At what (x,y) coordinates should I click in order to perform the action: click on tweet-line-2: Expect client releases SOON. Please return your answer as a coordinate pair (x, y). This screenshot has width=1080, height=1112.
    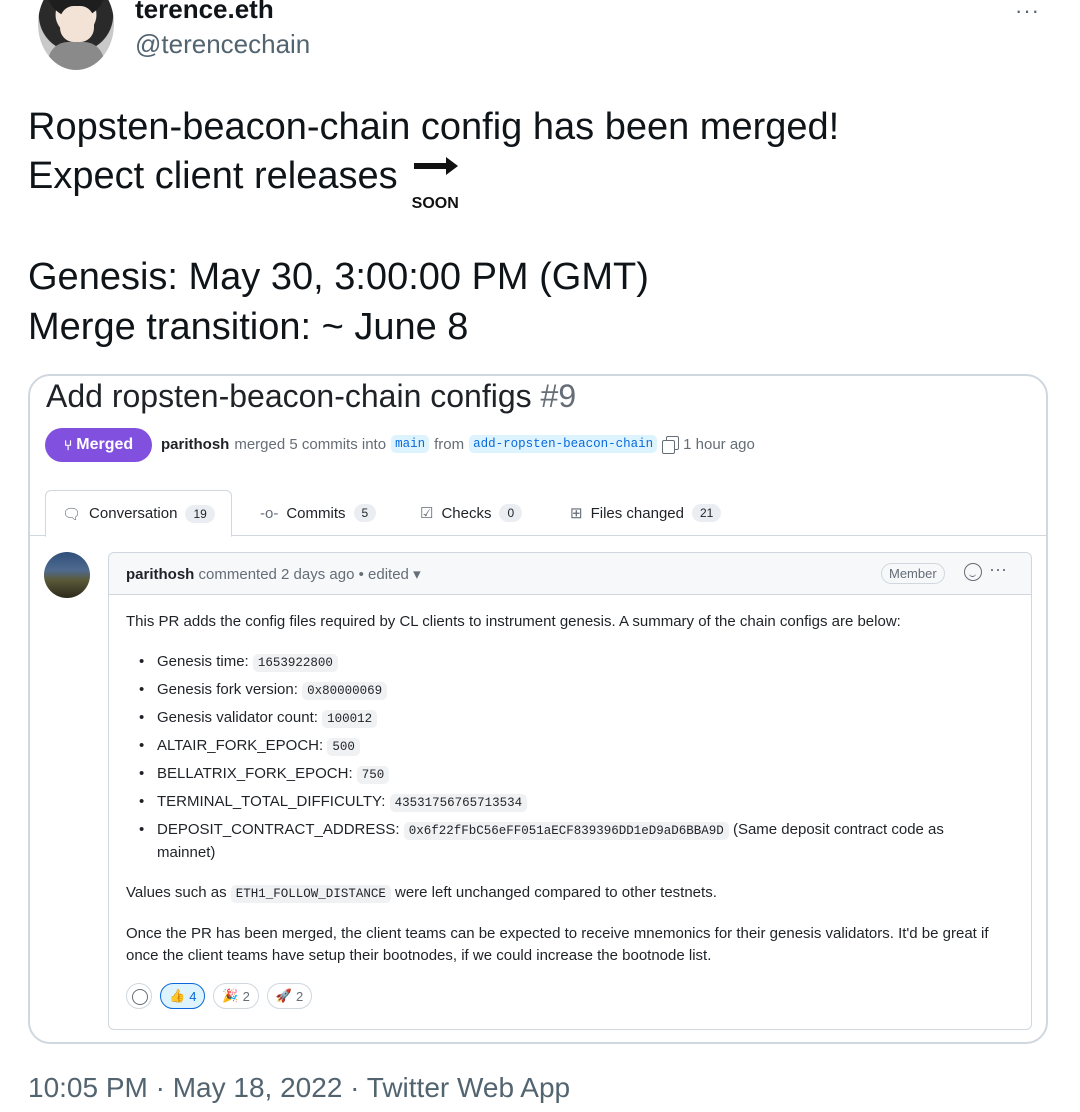
    Looking at the image, I should click on (246, 183).